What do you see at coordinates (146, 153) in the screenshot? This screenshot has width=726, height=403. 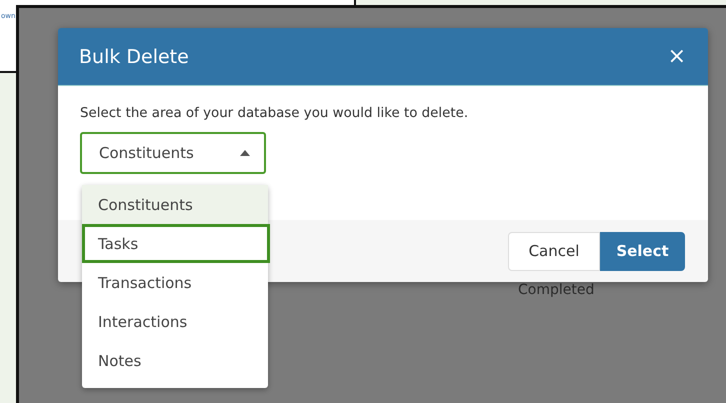 I see `dropdown-value: Constituents` at bounding box center [146, 153].